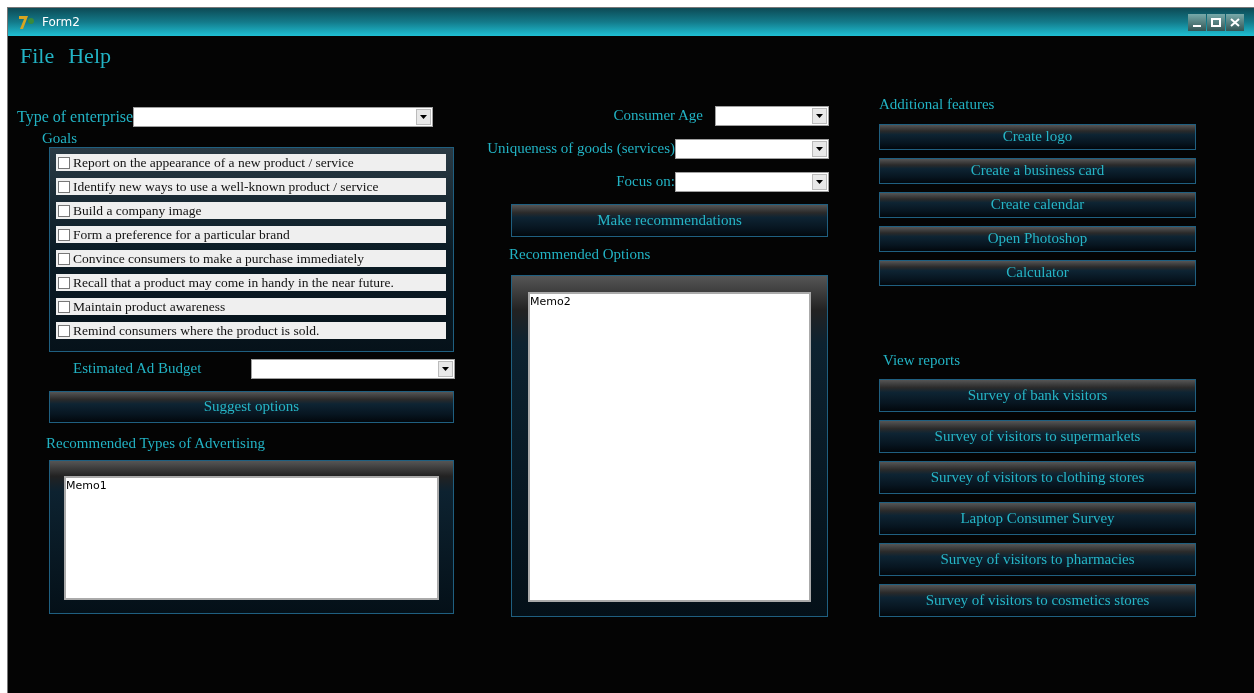  What do you see at coordinates (1037, 559) in the screenshot?
I see `button: Survey of visitors to pharmacies` at bounding box center [1037, 559].